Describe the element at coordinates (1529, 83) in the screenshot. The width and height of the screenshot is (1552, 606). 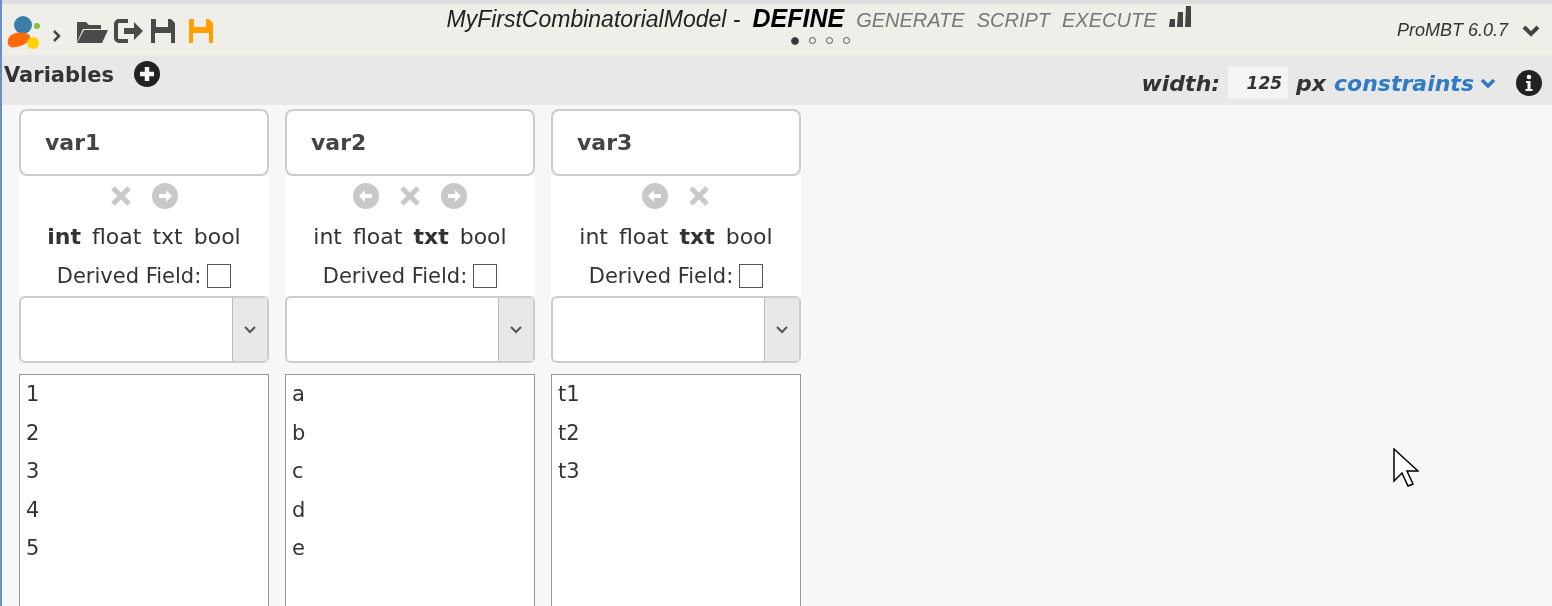
I see `info-icon` at that location.